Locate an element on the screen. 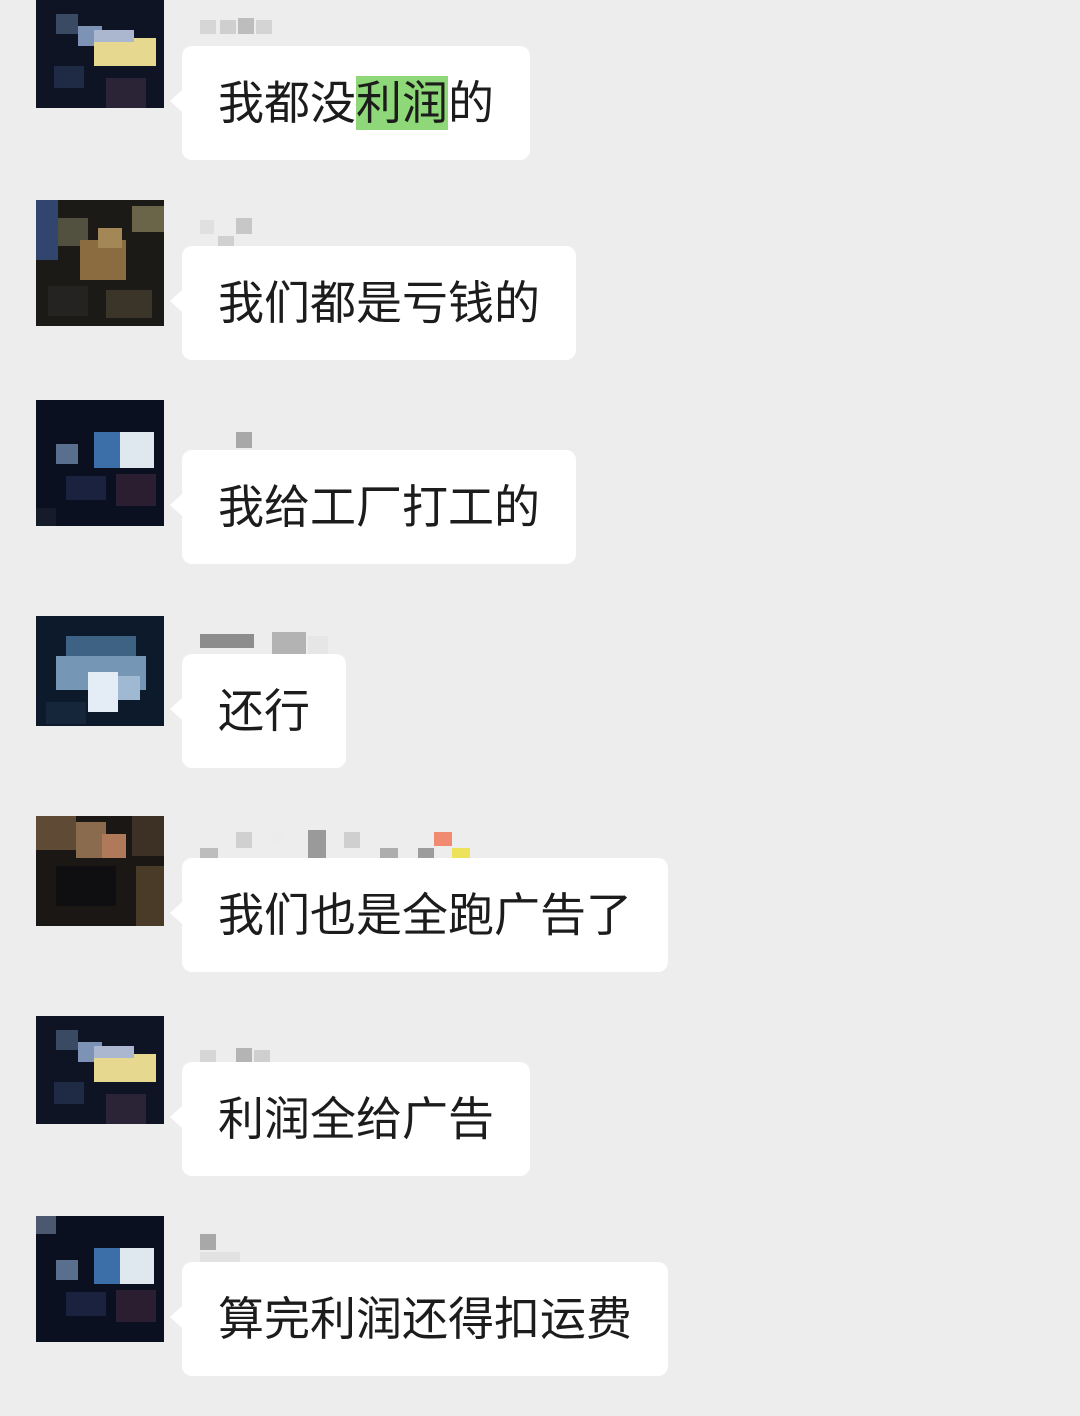 This screenshot has width=1080, height=1416. message-bubble: 我们都是亏钱的 is located at coordinates (373, 303).